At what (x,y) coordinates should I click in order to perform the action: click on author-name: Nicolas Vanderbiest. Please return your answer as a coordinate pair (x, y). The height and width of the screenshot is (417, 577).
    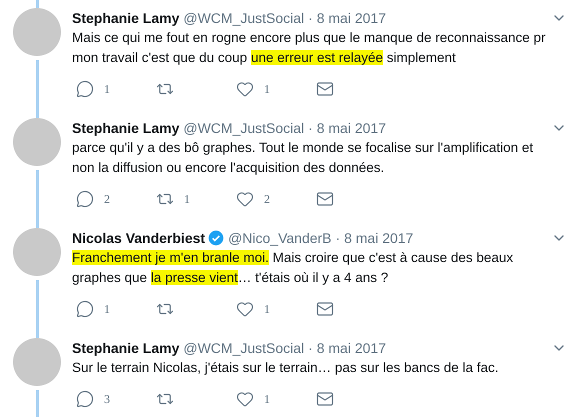
    Looking at the image, I should click on (139, 238).